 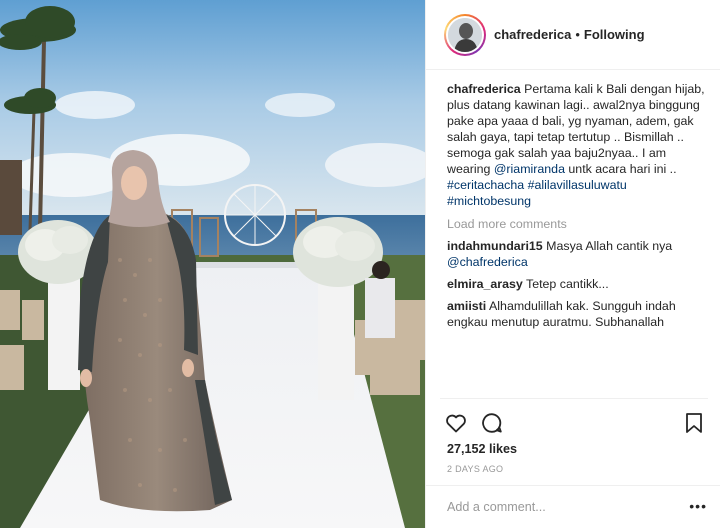 What do you see at coordinates (562, 507) in the screenshot?
I see `add-comment-input` at bounding box center [562, 507].